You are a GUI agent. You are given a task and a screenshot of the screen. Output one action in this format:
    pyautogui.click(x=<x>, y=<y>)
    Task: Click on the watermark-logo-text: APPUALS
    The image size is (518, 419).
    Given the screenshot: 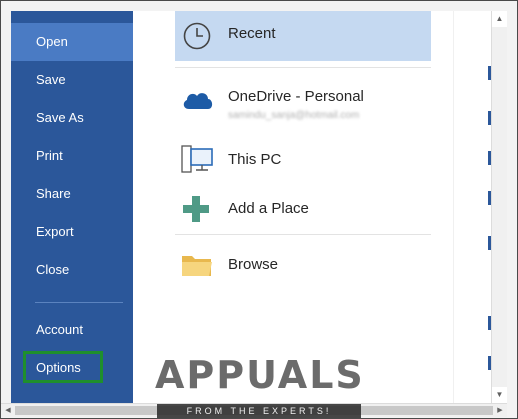 What is the action you would take?
    pyautogui.click(x=260, y=375)
    